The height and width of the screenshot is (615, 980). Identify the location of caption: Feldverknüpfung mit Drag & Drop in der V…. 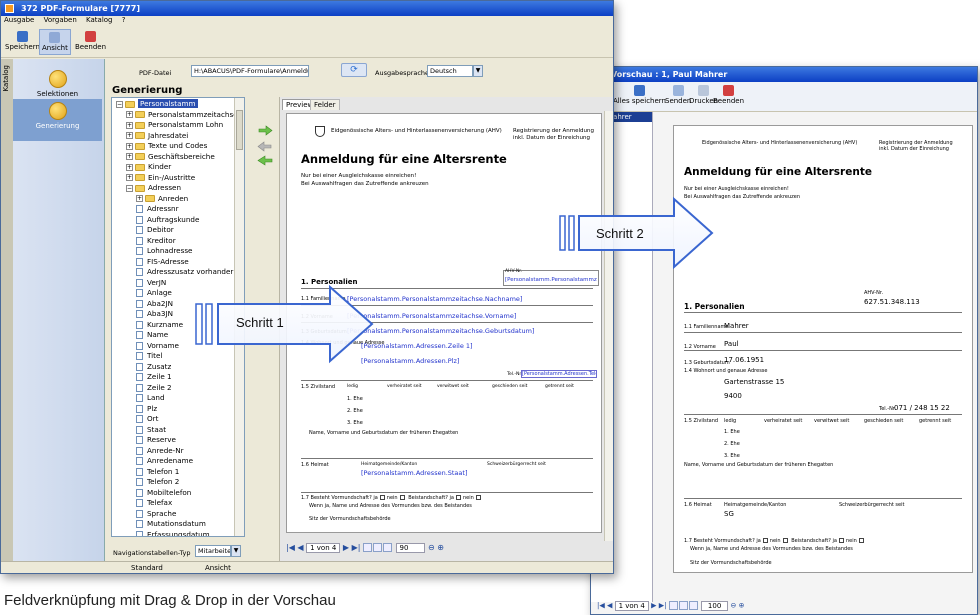
(170, 600).